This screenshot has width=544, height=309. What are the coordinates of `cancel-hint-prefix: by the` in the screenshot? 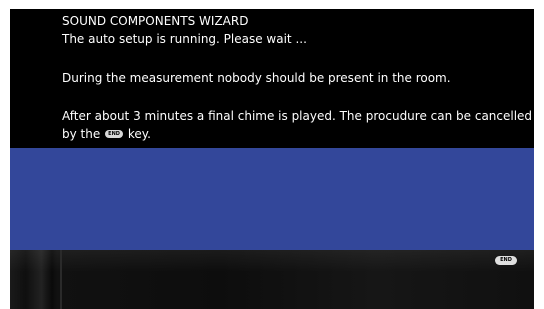 It's located at (81, 134).